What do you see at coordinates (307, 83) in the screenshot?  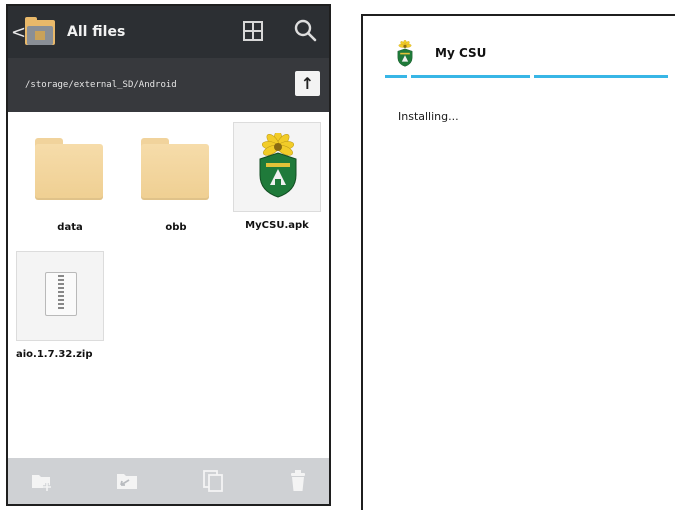 I see `up-arrow-icon: ↑` at bounding box center [307, 83].